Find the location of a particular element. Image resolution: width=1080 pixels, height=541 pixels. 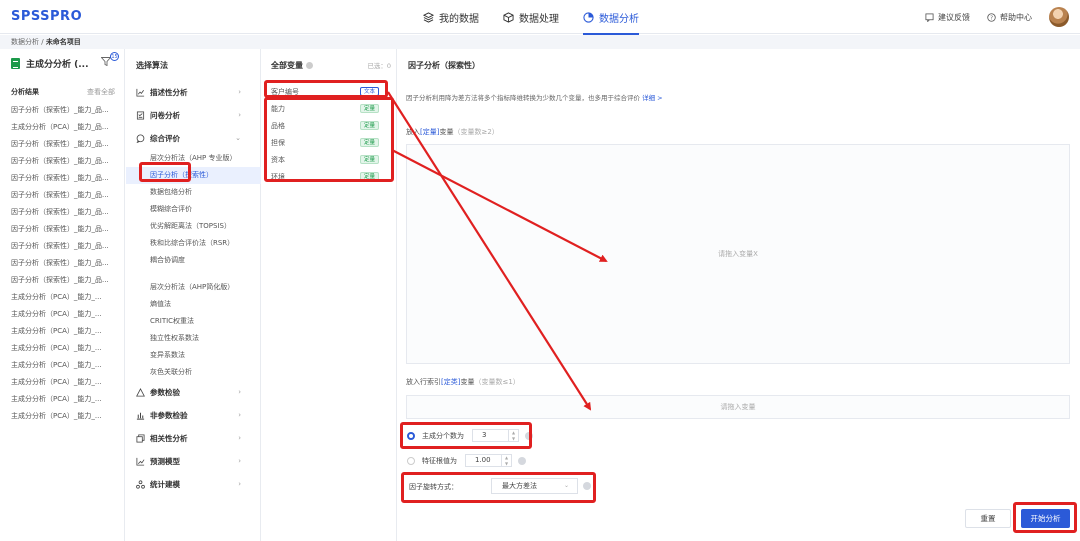

line-chart-icon is located at coordinates (140, 92).